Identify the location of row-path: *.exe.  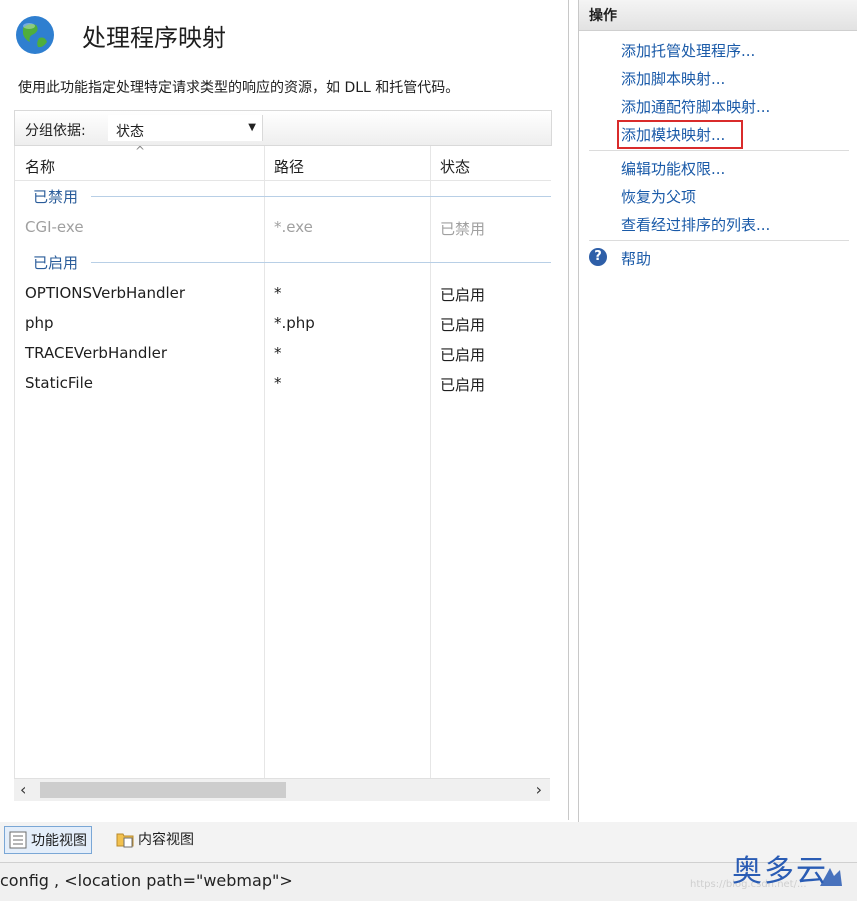
(293, 227).